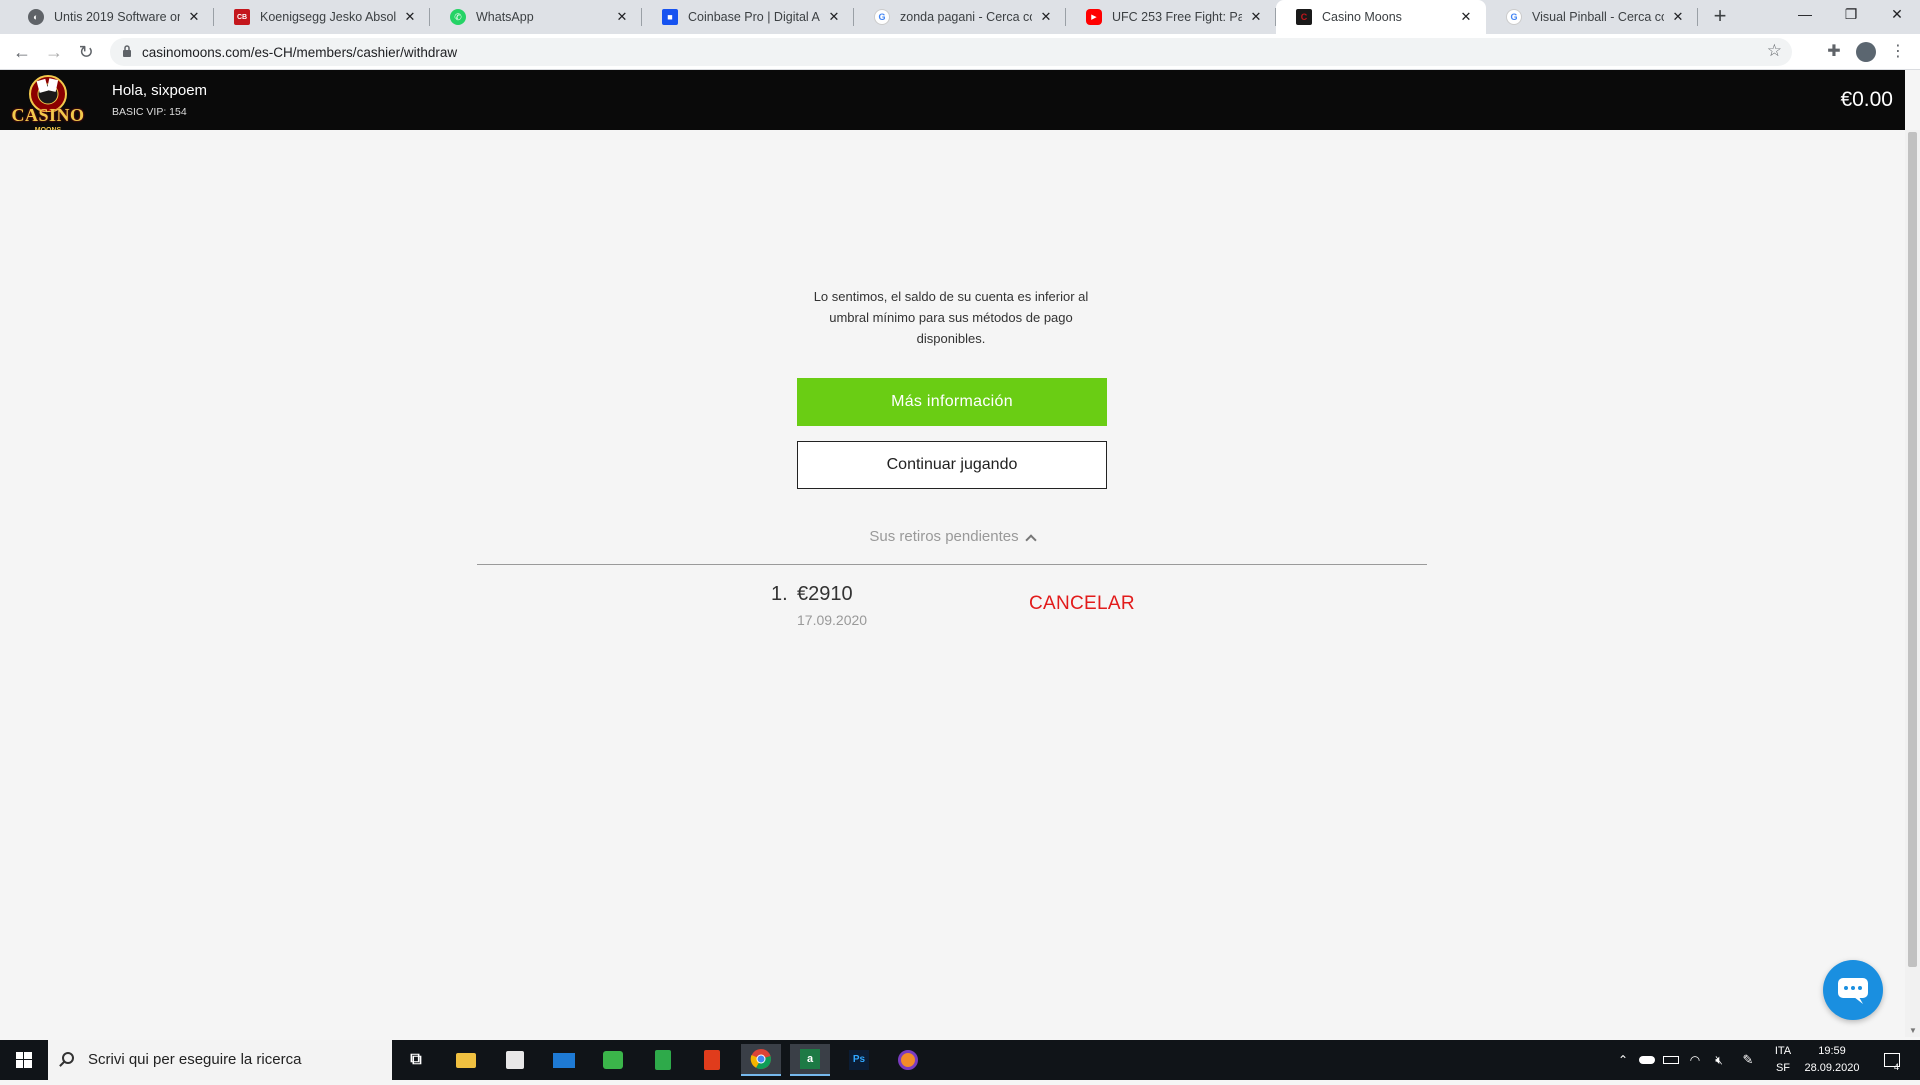 This screenshot has height=1085, width=1920. What do you see at coordinates (536, 17) in the screenshot?
I see `browser-tab: ✆ WhatsApp ✕` at bounding box center [536, 17].